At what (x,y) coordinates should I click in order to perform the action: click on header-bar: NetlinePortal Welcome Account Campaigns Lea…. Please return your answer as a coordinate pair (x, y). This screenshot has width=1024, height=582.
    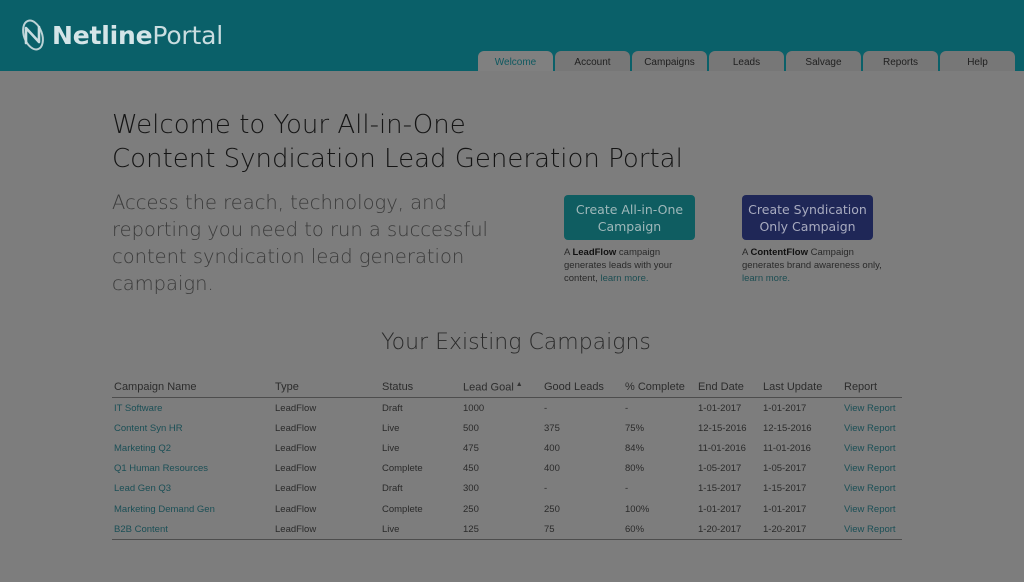
    Looking at the image, I should click on (512, 35).